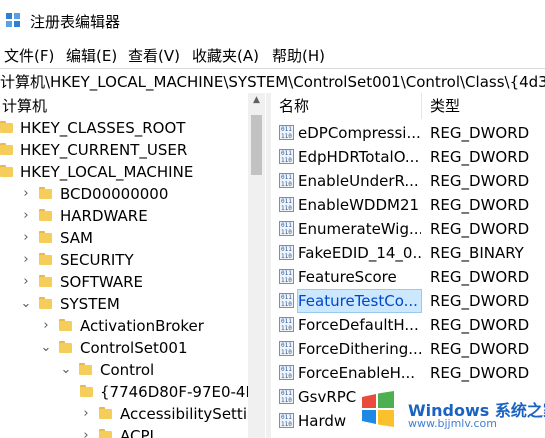  I want to click on menu-bar: 文件(F) 编辑(E) 查看(V) 收藏夹(A) 帮助(H), so click(272, 54).